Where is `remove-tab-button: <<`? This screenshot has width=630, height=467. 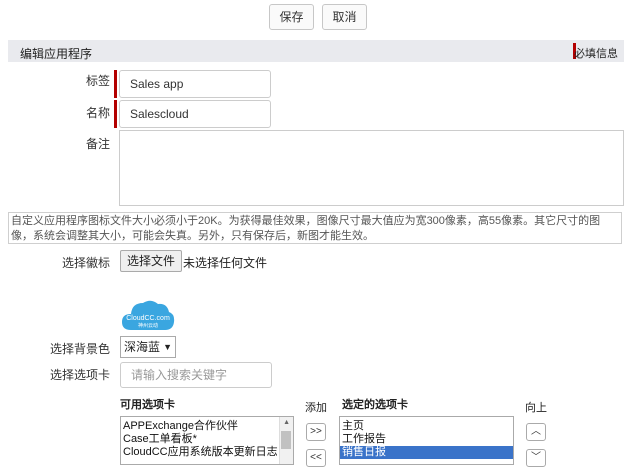
remove-tab-button: << is located at coordinates (316, 458).